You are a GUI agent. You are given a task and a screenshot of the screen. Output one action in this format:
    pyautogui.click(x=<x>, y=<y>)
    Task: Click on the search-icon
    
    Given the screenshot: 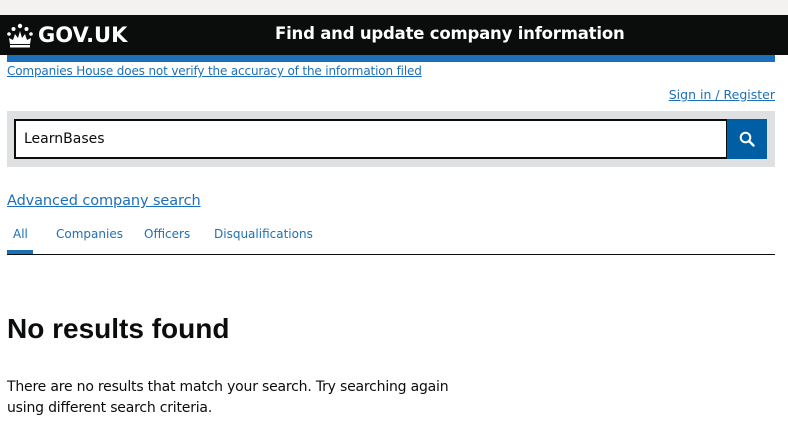 What is the action you would take?
    pyautogui.click(x=747, y=139)
    